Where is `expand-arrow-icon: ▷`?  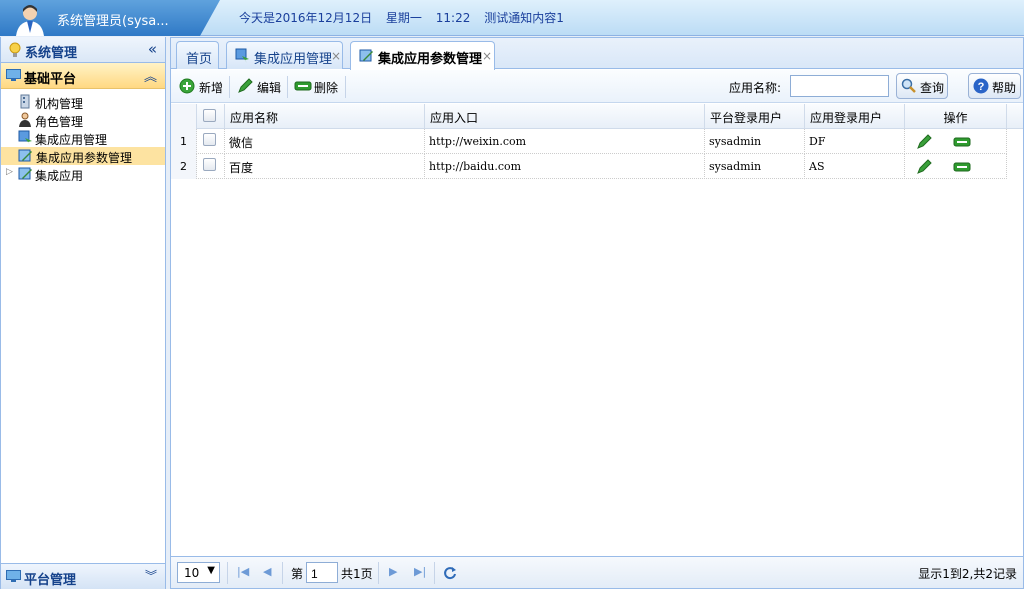 expand-arrow-icon: ▷ is located at coordinates (9, 172).